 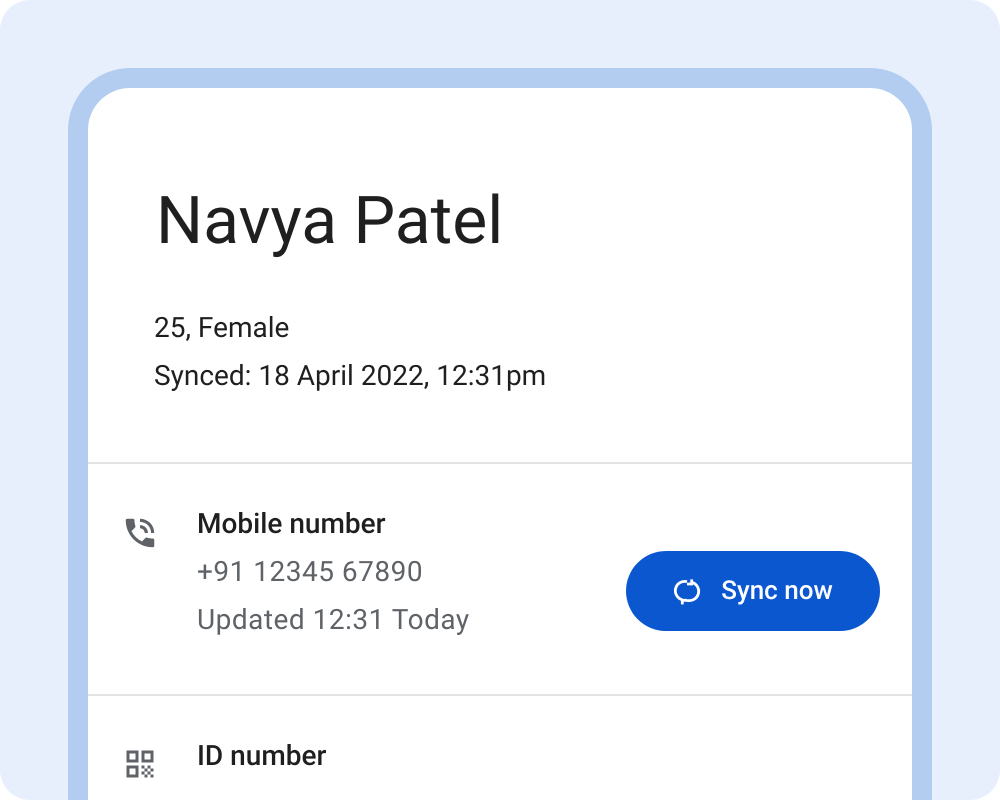 What do you see at coordinates (329, 222) in the screenshot?
I see `person-name: Navya Patel` at bounding box center [329, 222].